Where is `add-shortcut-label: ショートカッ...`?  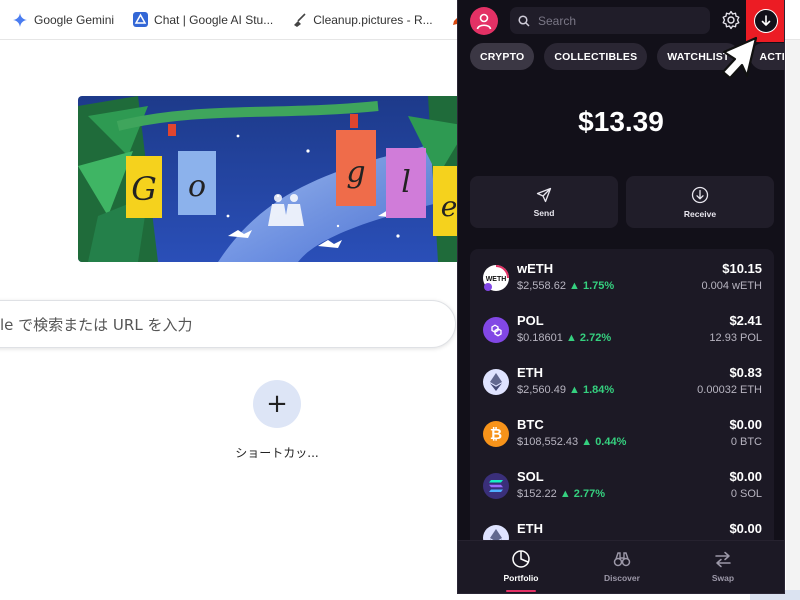
add-shortcut-label: ショートカッ... is located at coordinates (277, 453).